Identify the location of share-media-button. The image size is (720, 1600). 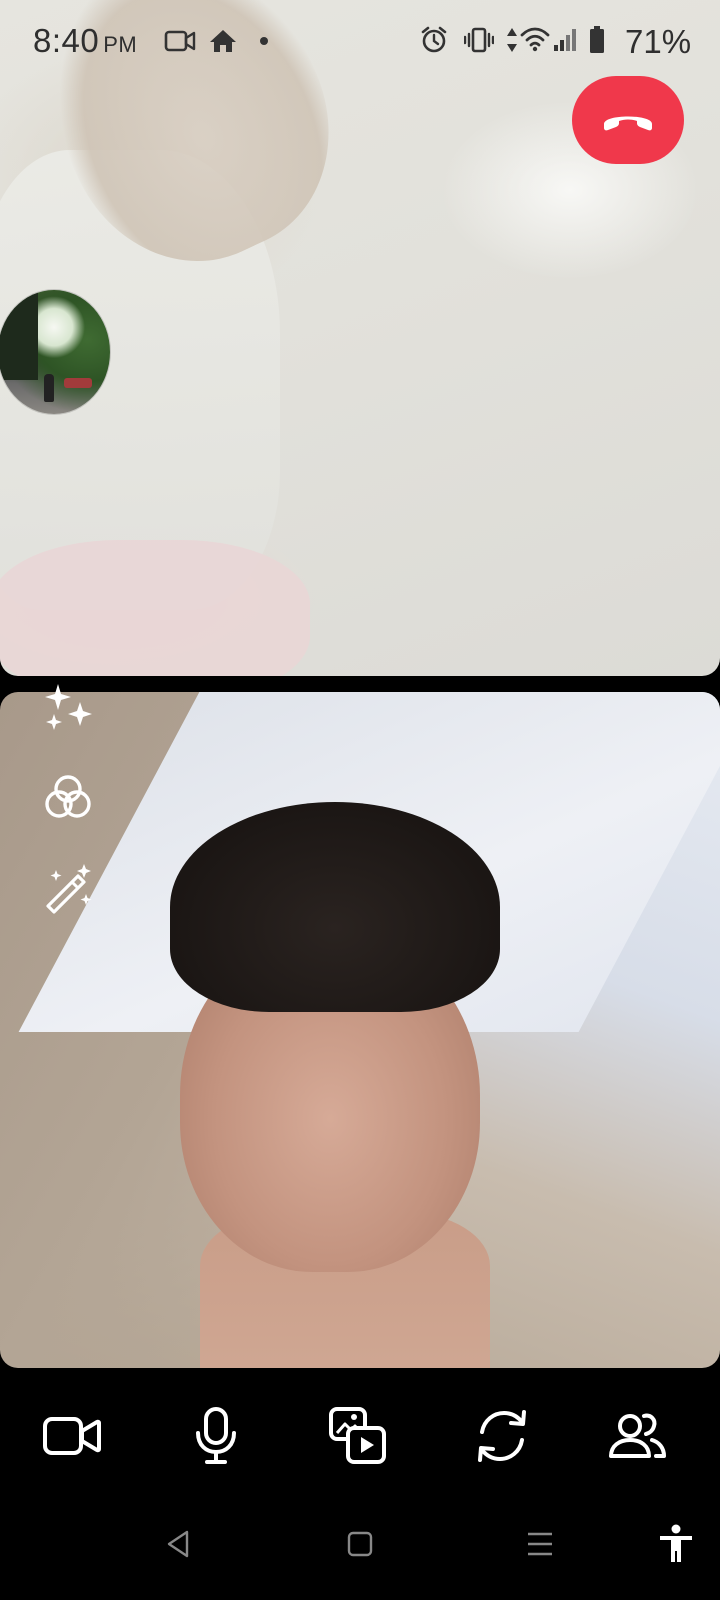
(358, 1436).